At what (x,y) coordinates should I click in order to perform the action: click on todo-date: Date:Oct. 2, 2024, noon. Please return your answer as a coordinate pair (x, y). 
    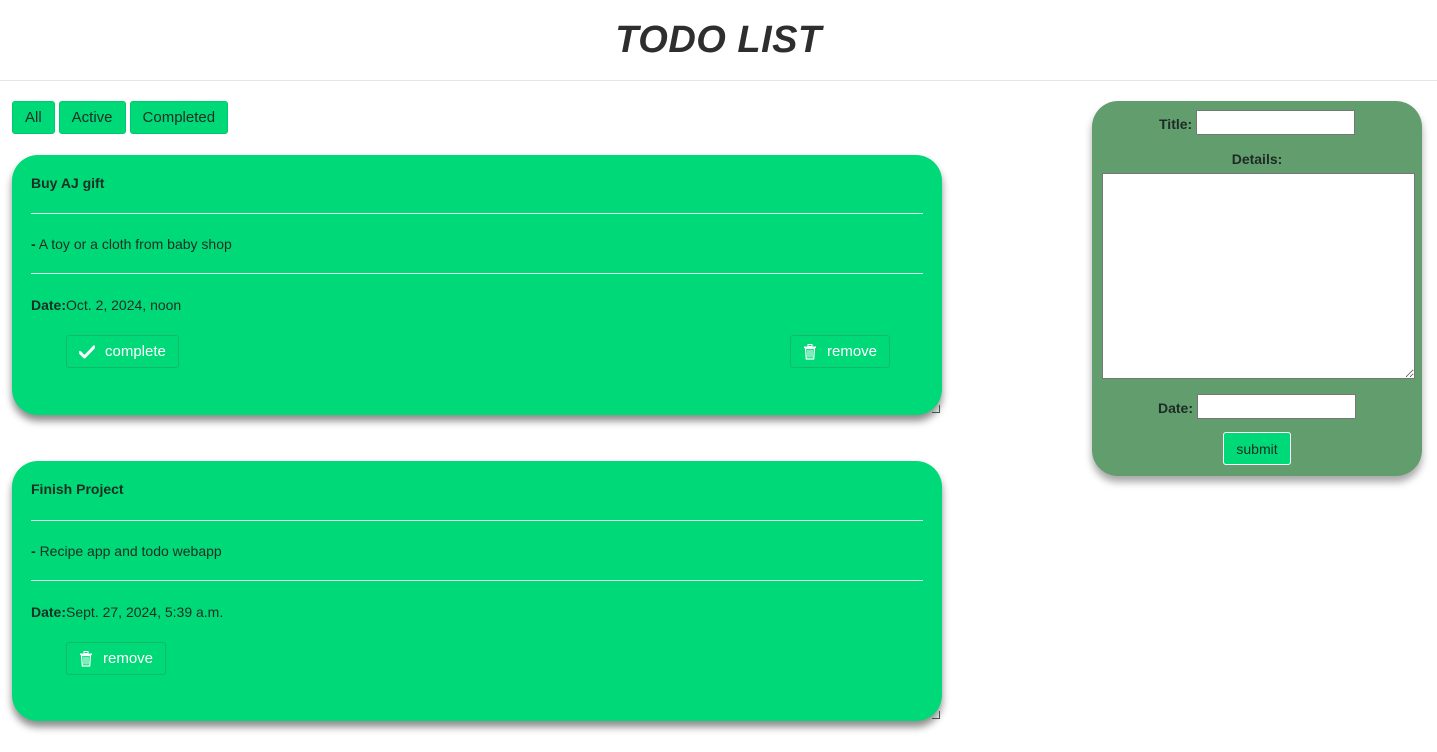
    Looking at the image, I should click on (106, 305).